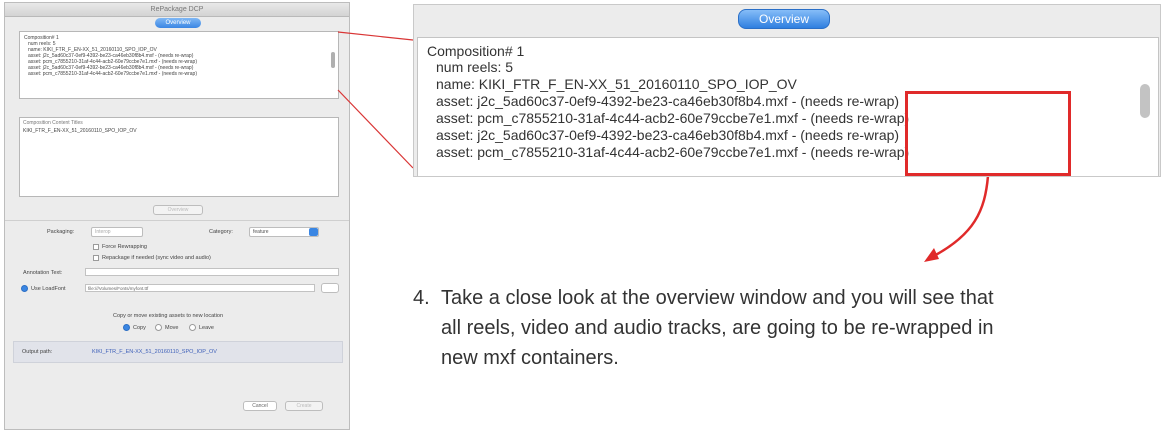 The height and width of the screenshot is (437, 1164). What do you see at coordinates (375, 36) in the screenshot?
I see `connector-line-top` at bounding box center [375, 36].